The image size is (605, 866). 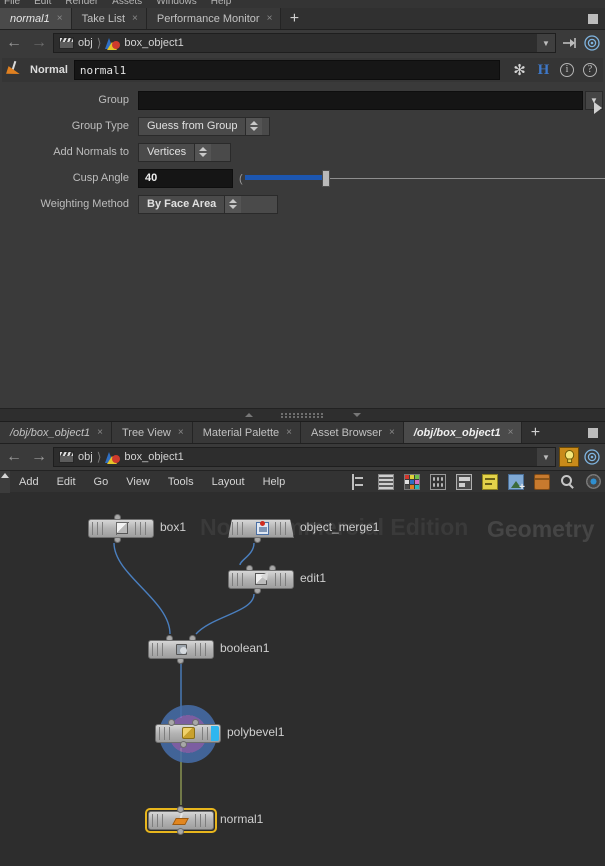 What do you see at coordinates (214, 18) in the screenshot?
I see `tab-performance-monitor: Performance Monitor ×` at bounding box center [214, 18].